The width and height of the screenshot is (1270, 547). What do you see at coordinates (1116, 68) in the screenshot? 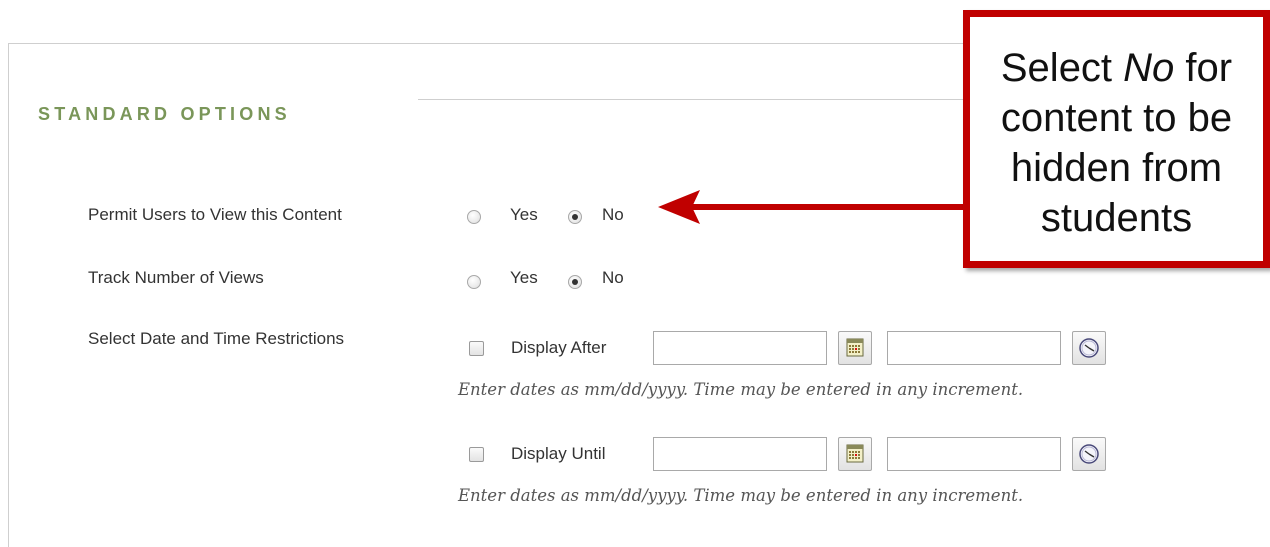
I see `callout-line-1: Select No for` at bounding box center [1116, 68].